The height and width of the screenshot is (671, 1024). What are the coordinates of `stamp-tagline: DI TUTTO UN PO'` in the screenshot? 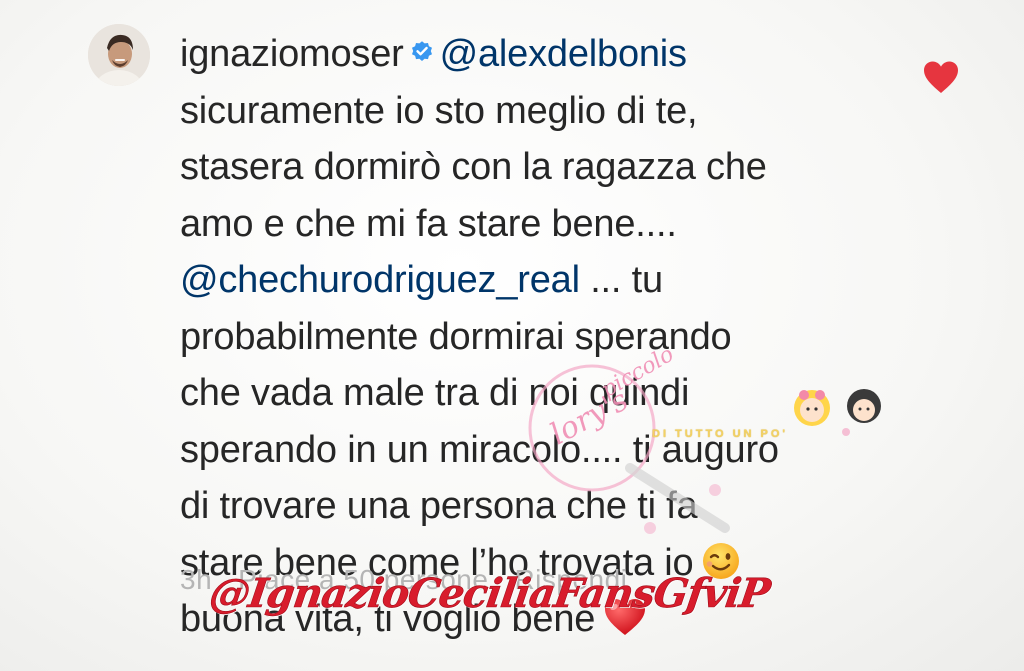 It's located at (720, 434).